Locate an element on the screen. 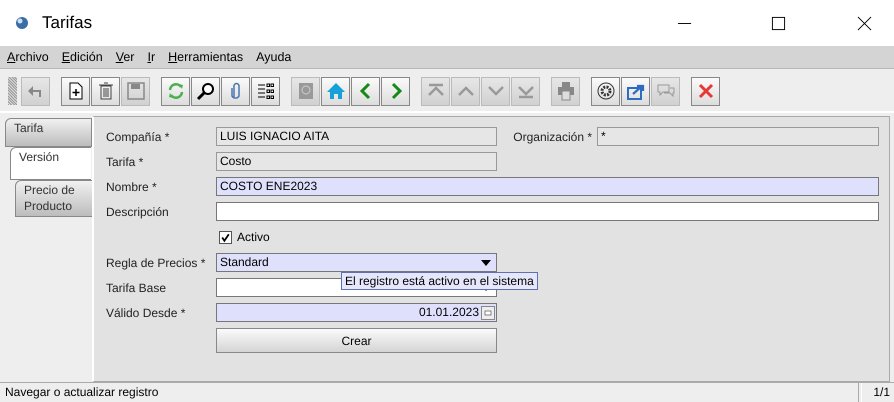 This screenshot has width=894, height=402. status-message: Navegar o actualizar registro is located at coordinates (429, 392).